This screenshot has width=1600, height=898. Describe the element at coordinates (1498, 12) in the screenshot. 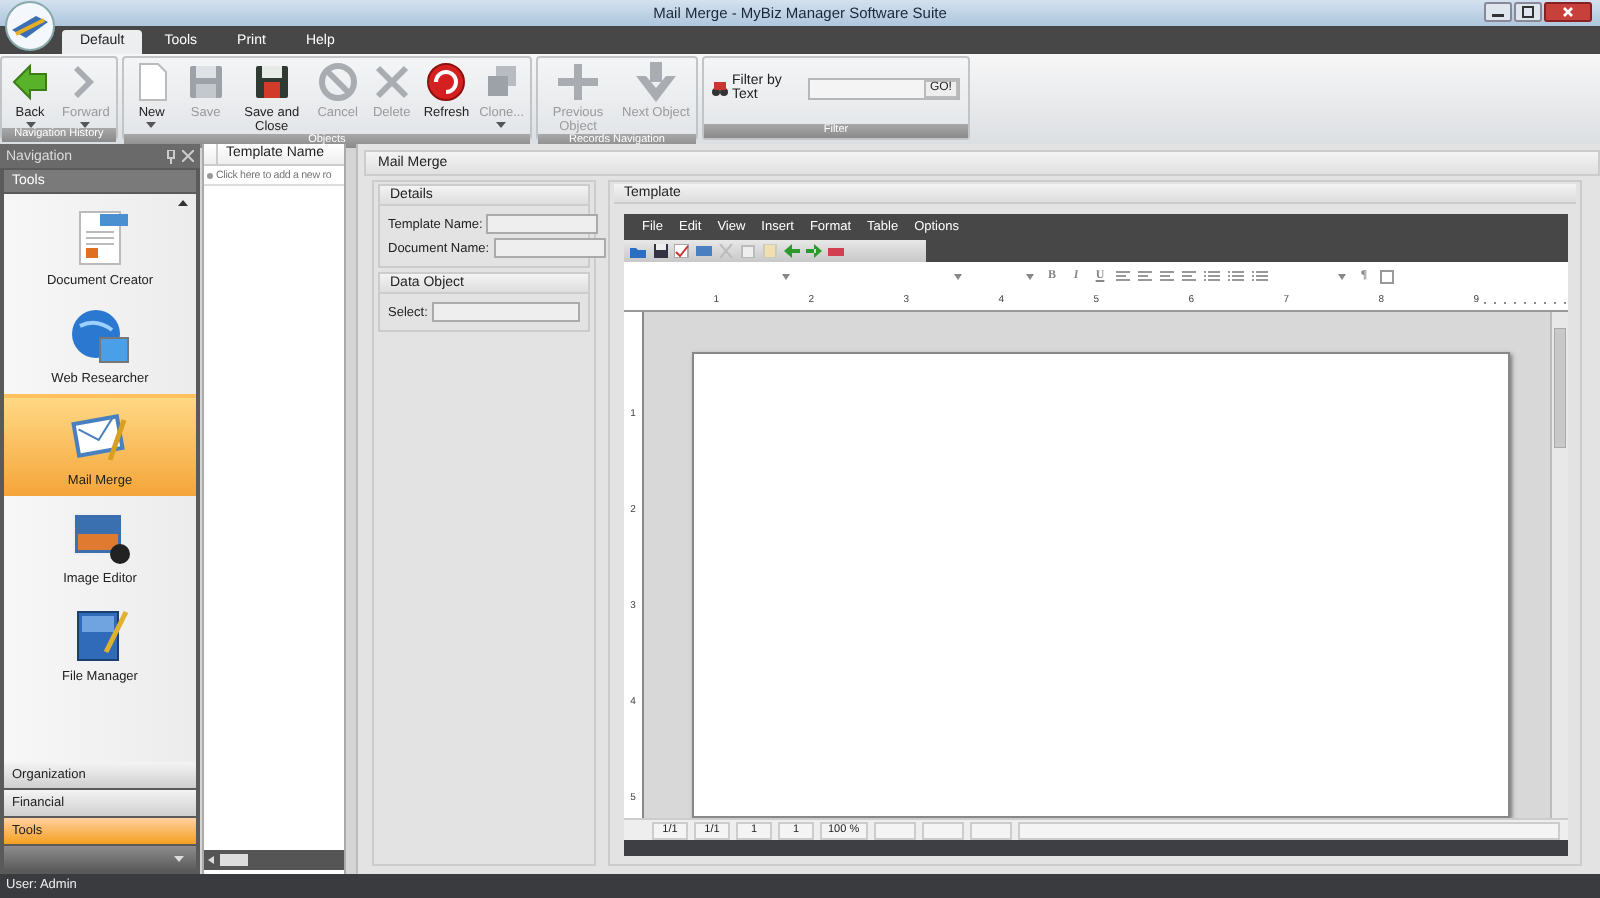

I see `minimize-icon` at that location.